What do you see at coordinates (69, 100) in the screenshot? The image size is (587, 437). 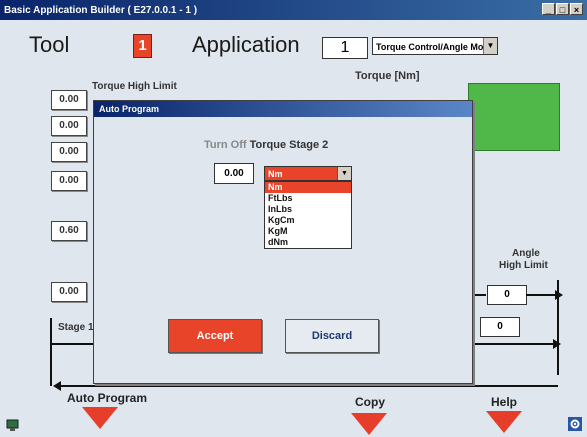 I see `value-field-torque-high: 0.00` at bounding box center [69, 100].